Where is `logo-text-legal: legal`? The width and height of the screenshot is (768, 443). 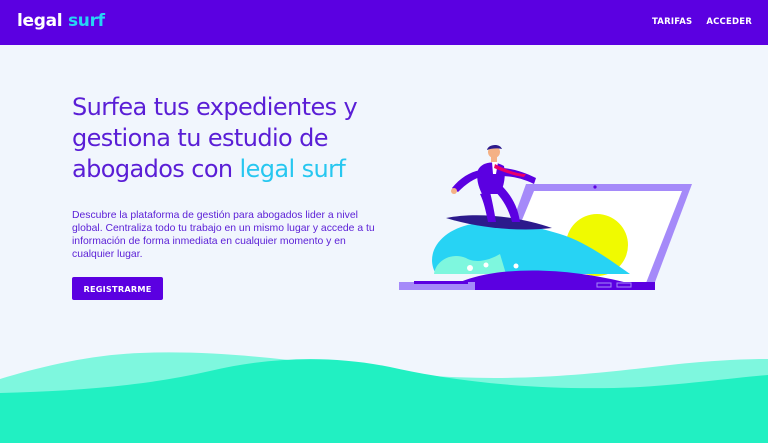
logo-text-legal: legal is located at coordinates (40, 21).